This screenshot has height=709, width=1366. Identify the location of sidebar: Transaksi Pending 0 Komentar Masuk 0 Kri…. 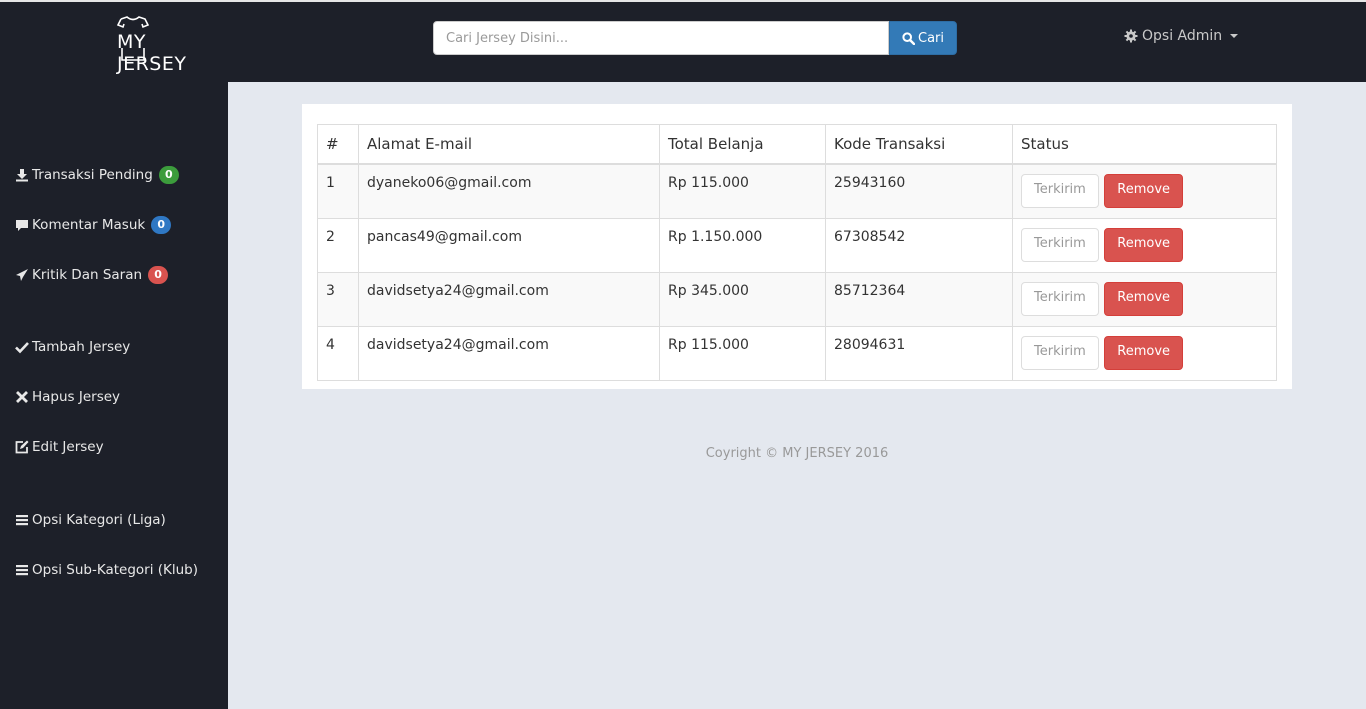
(114, 395).